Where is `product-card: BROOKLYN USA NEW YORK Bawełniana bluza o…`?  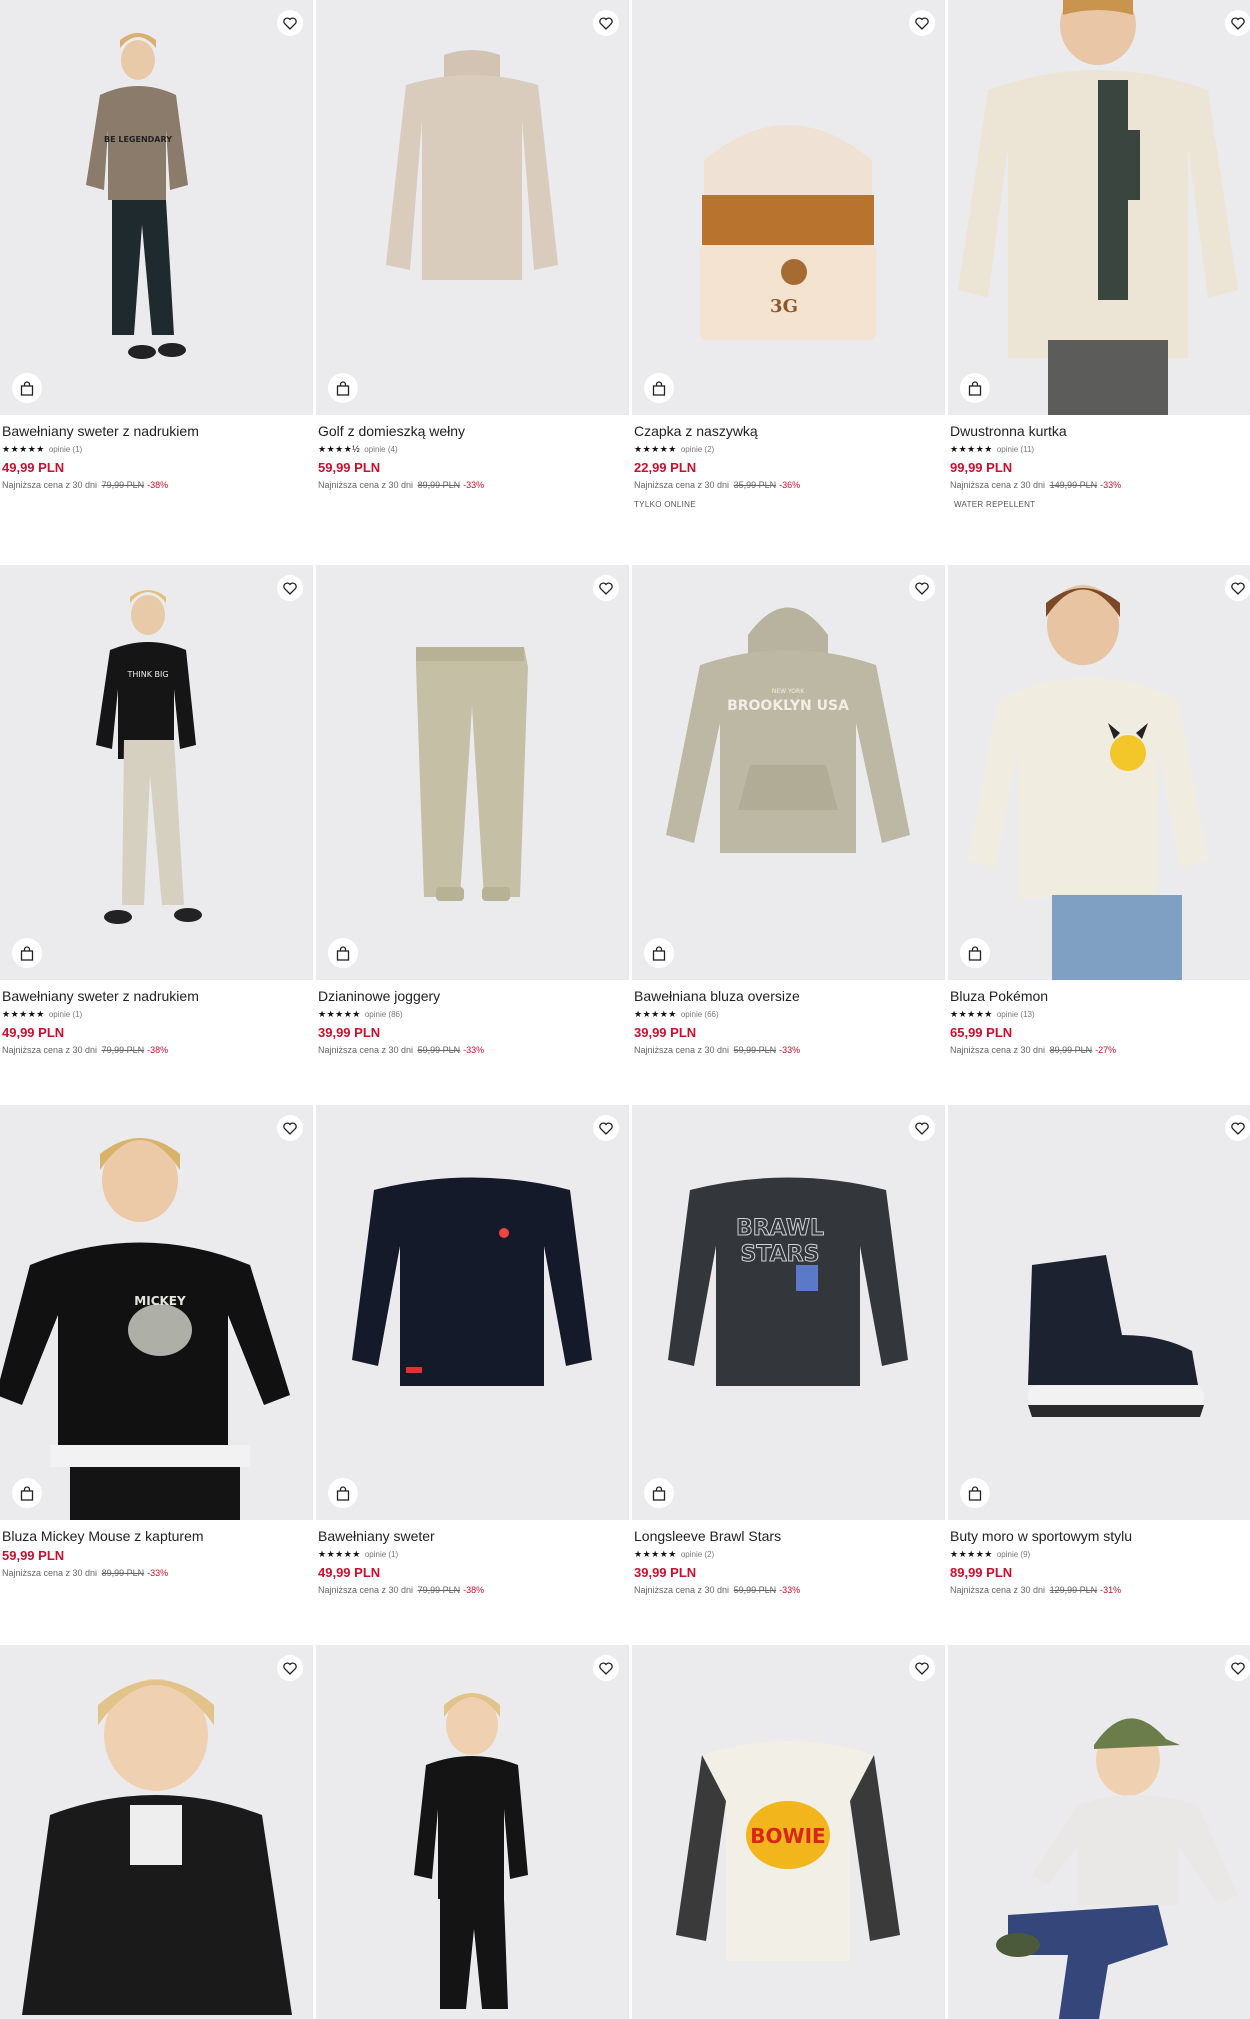
product-card: BROOKLYN USA NEW YORK Bawełniana bluza o… is located at coordinates (788, 810).